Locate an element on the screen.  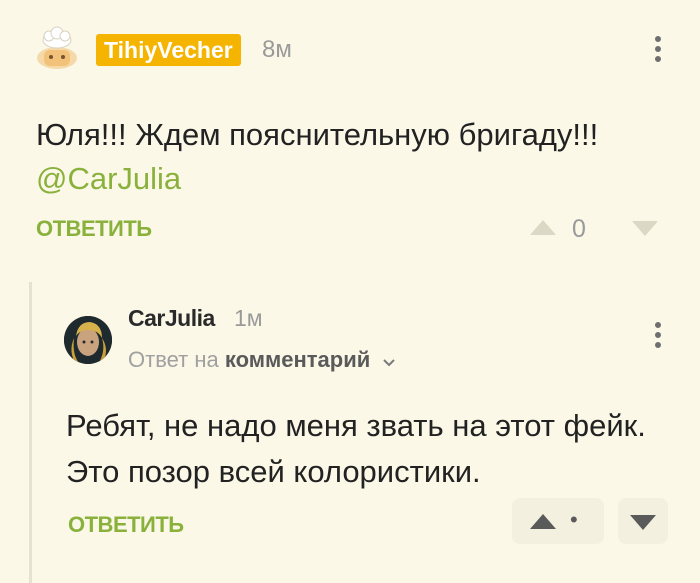
reply-to-info: Ответ на комментарий is located at coordinates (262, 360).